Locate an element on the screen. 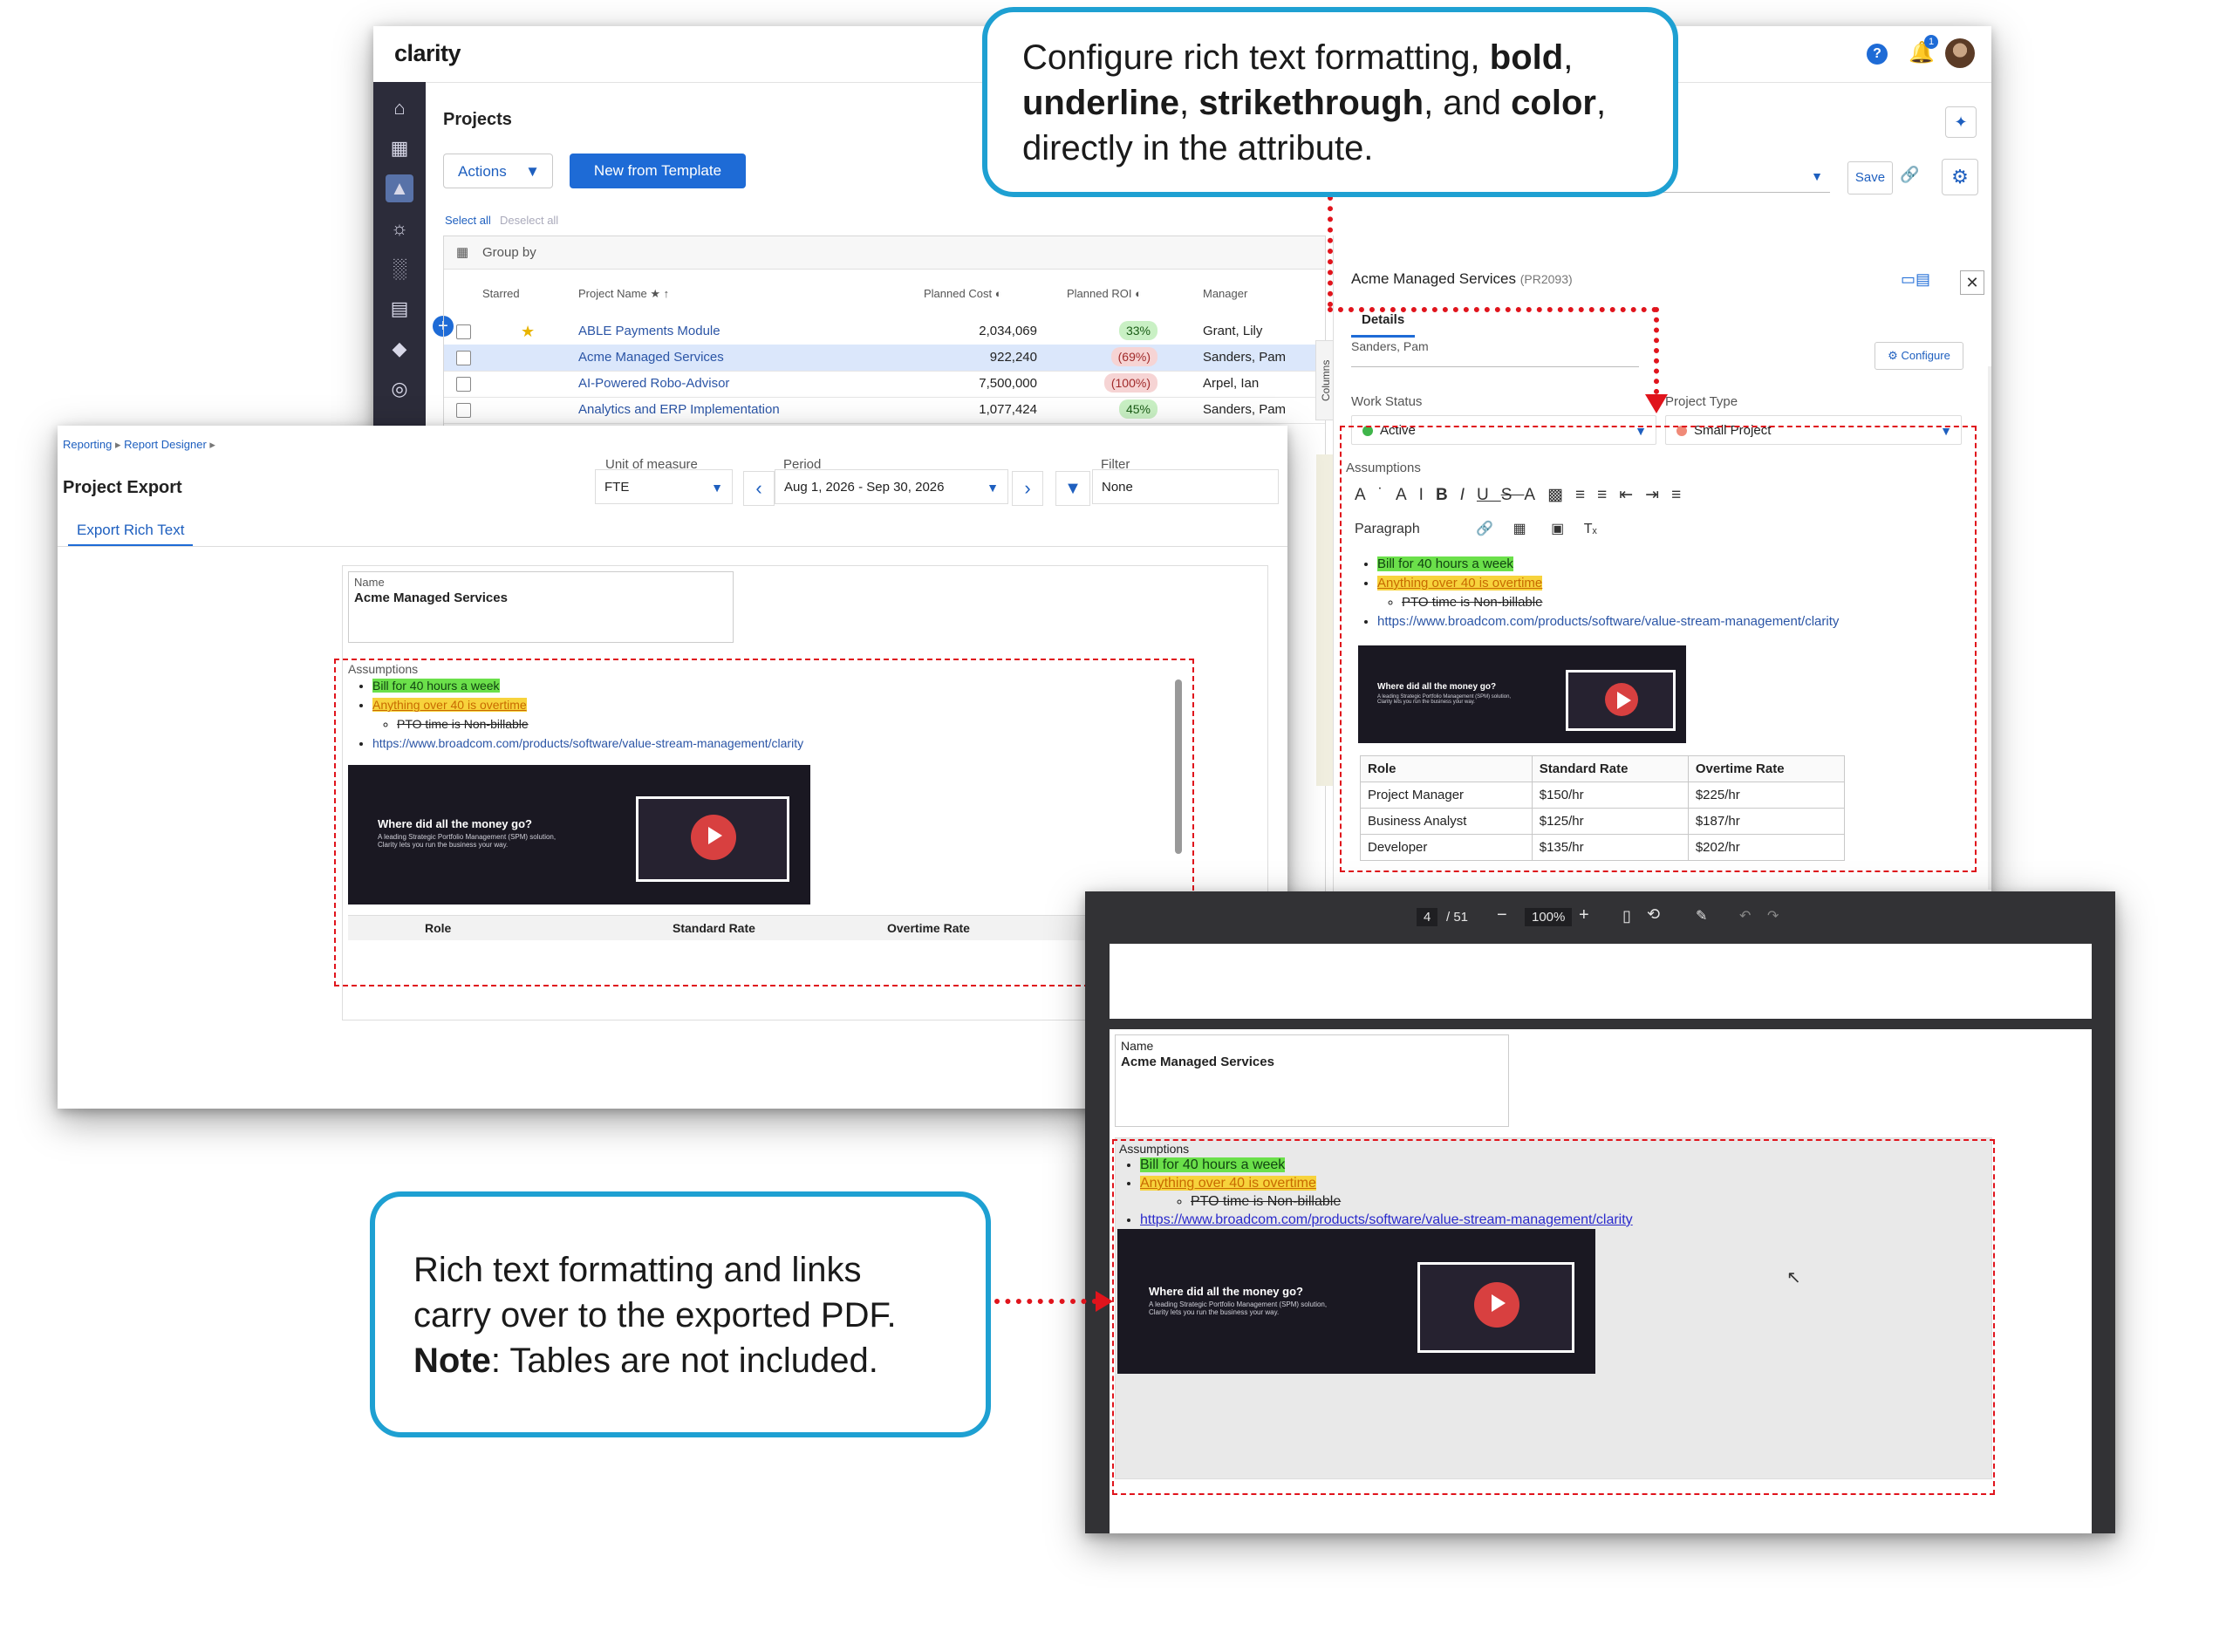  col-planned-cost: Planned Cost ◐ is located at coordinates (963, 294).